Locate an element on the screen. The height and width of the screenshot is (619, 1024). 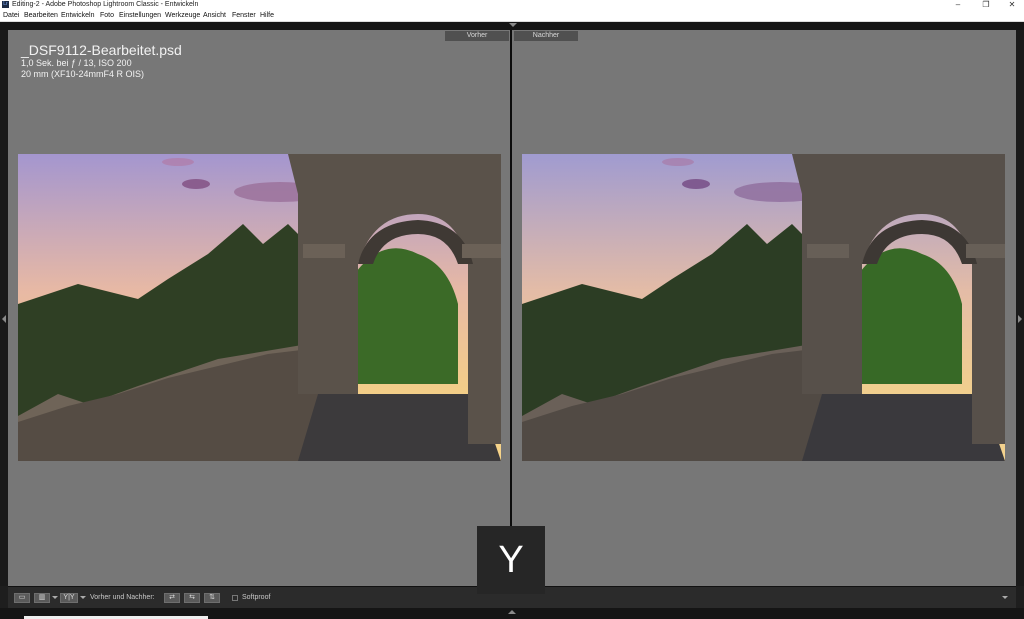
softproof-label: Softproof is located at coordinates (256, 597).